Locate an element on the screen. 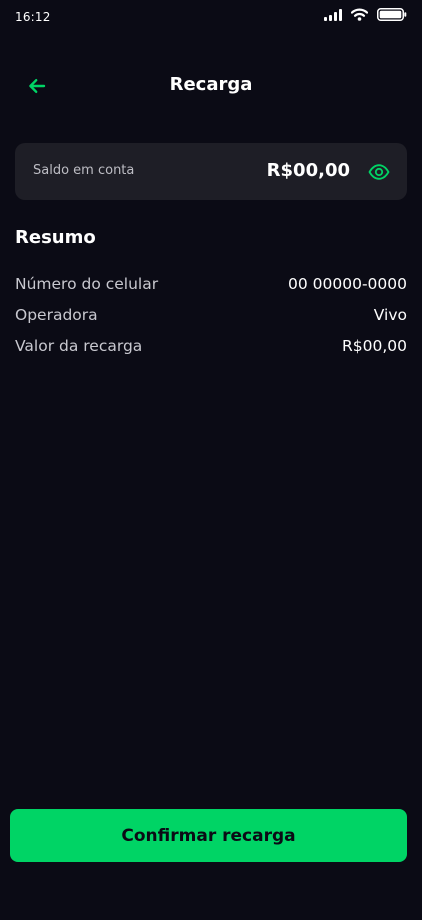 The height and width of the screenshot is (920, 422). page-title: Recarga is located at coordinates (211, 84).